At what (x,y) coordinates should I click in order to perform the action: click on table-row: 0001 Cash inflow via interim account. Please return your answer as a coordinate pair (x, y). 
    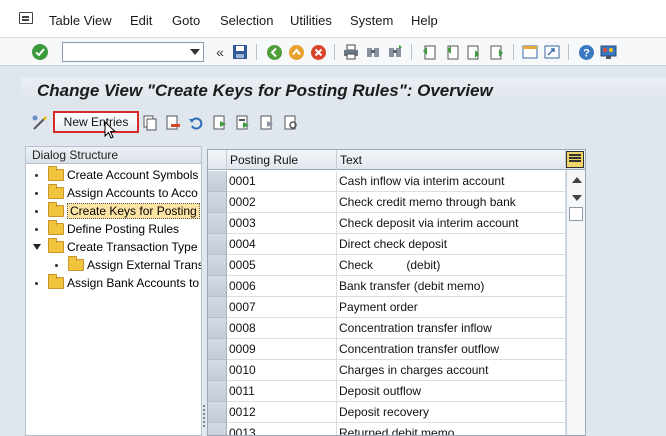
    Looking at the image, I should click on (387, 181).